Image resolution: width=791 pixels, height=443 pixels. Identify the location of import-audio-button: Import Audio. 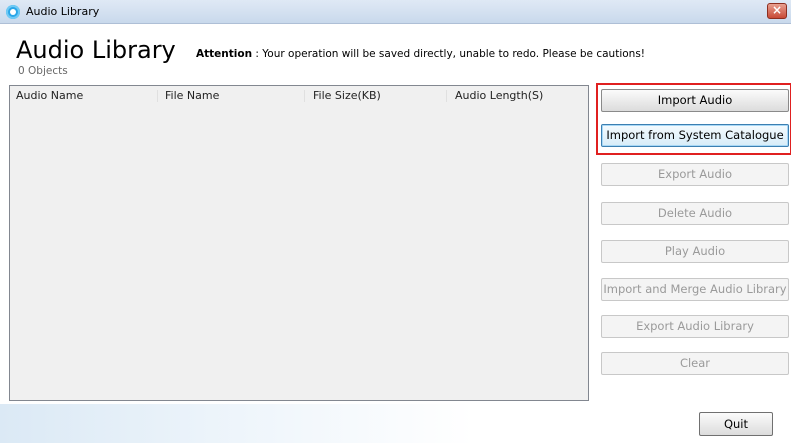
(695, 100).